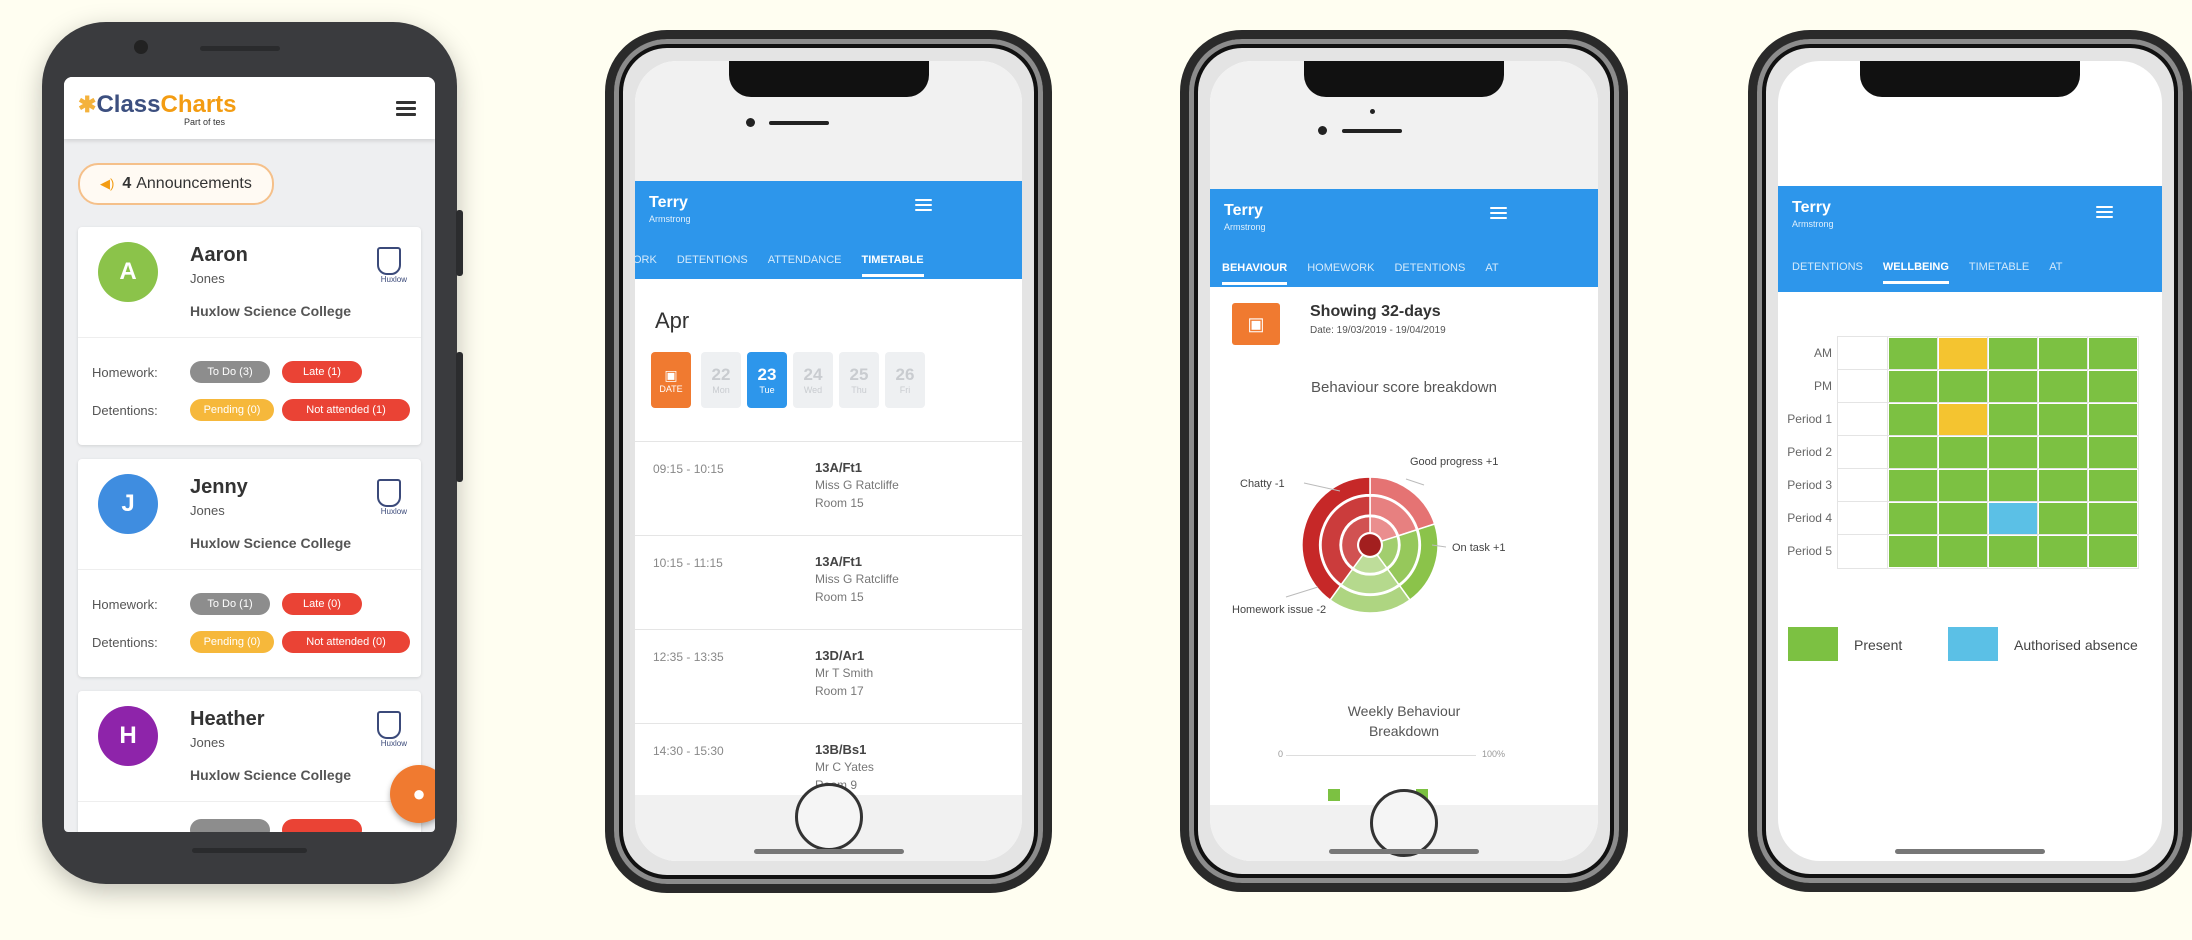 Image resolution: width=2192 pixels, height=940 pixels. Describe the element at coordinates (194, 183) in the screenshot. I see `announcements-label: Announcements` at that location.